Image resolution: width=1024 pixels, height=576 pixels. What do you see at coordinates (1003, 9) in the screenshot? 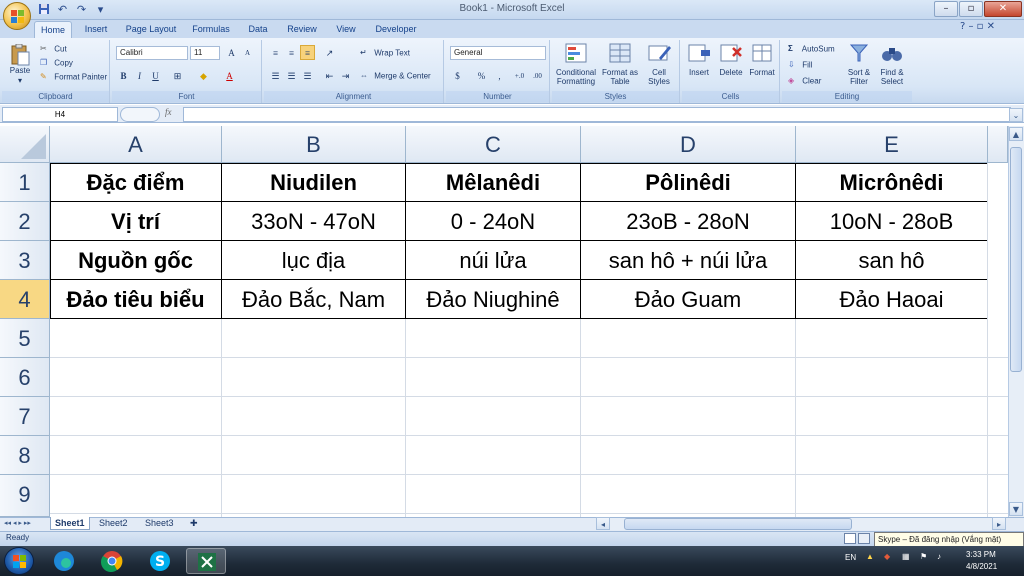
I see `close-button: ✕` at bounding box center [1003, 9].